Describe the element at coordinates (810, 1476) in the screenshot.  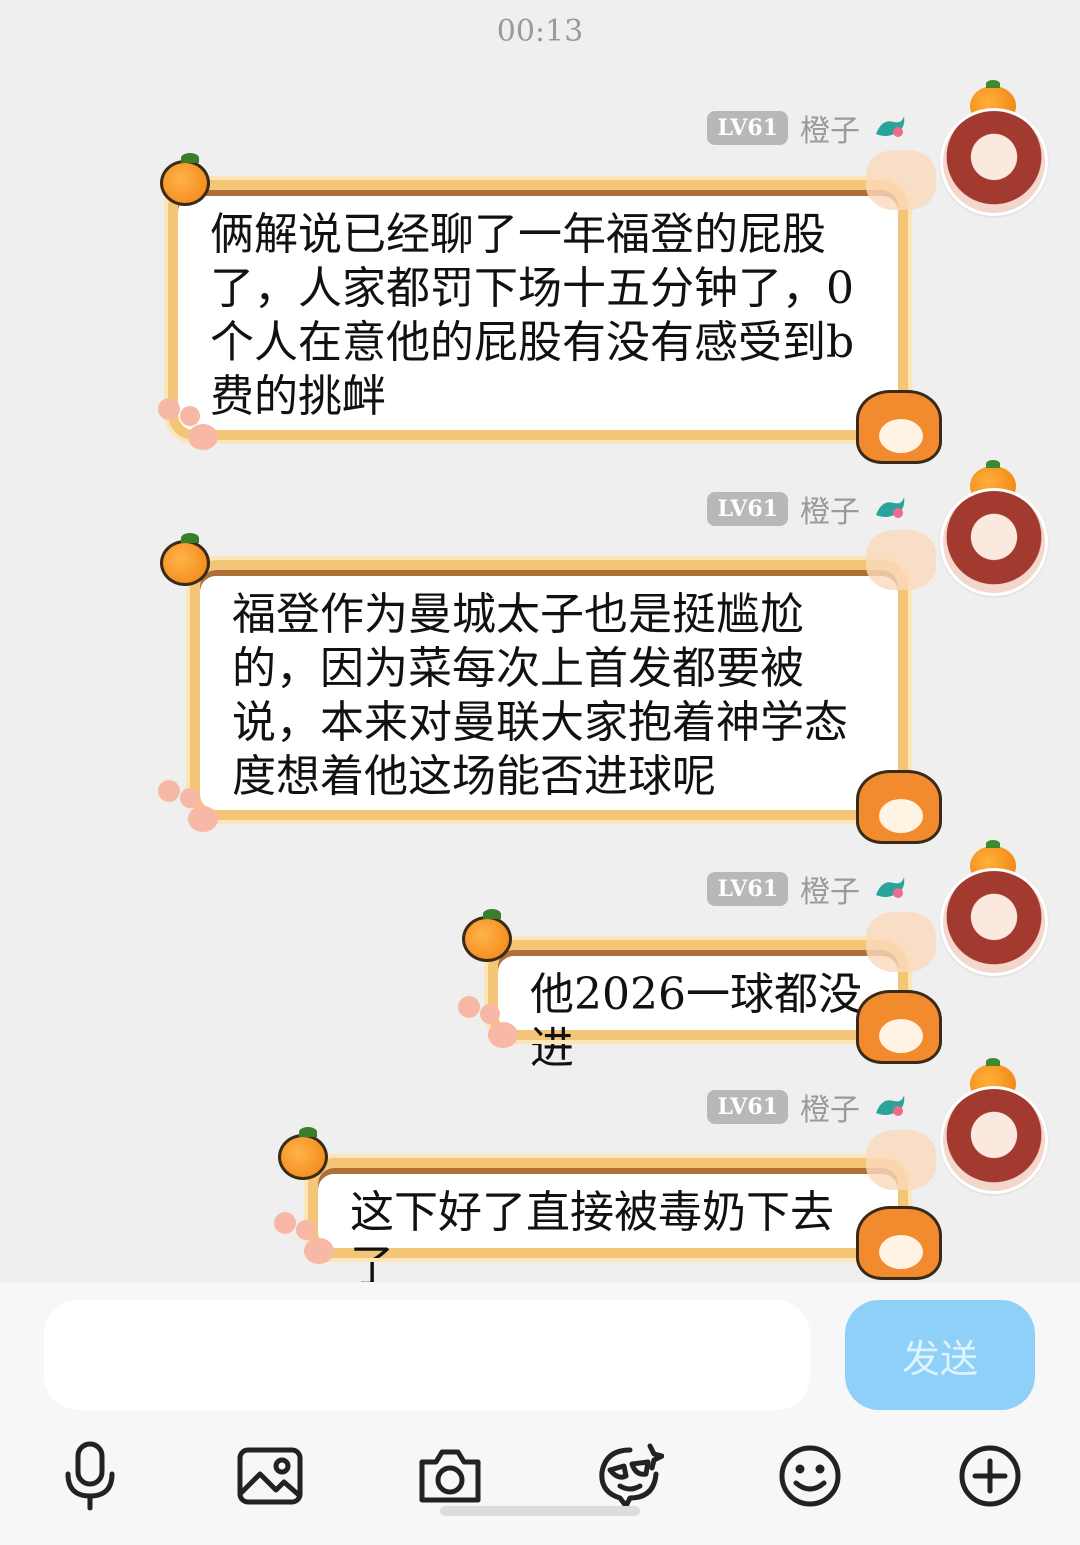
I see `emoji-icon` at that location.